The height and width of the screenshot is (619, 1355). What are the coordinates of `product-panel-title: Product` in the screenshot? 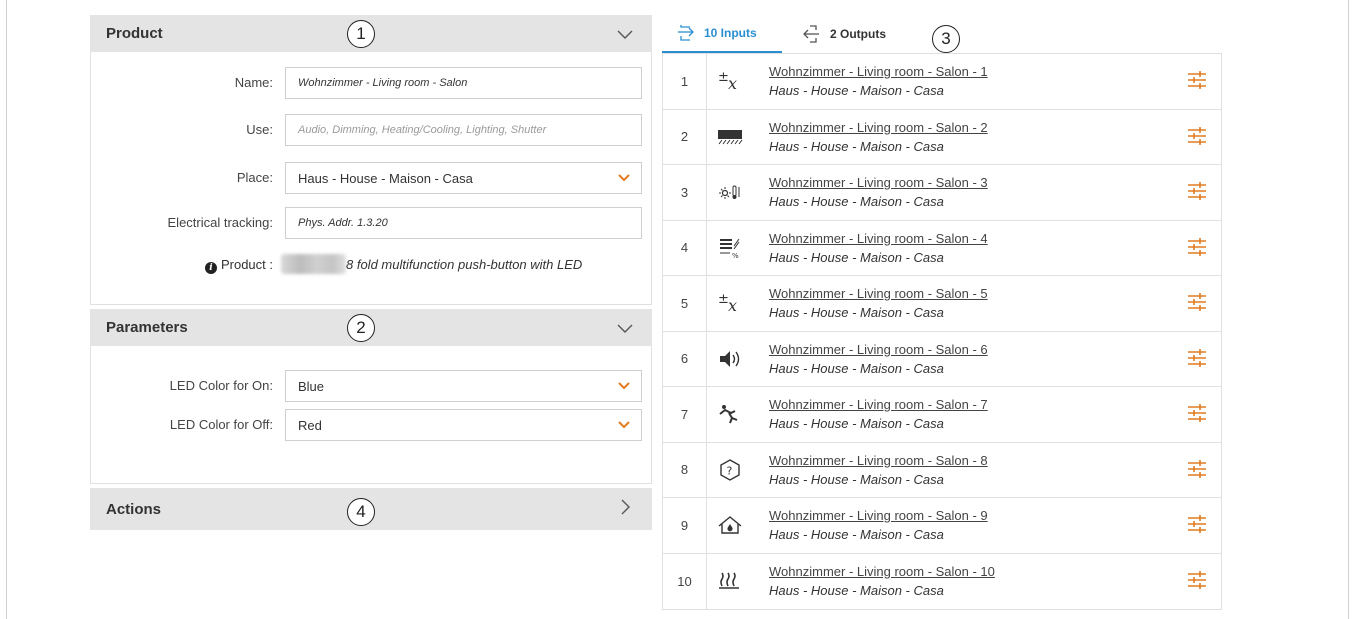 It's located at (134, 33).